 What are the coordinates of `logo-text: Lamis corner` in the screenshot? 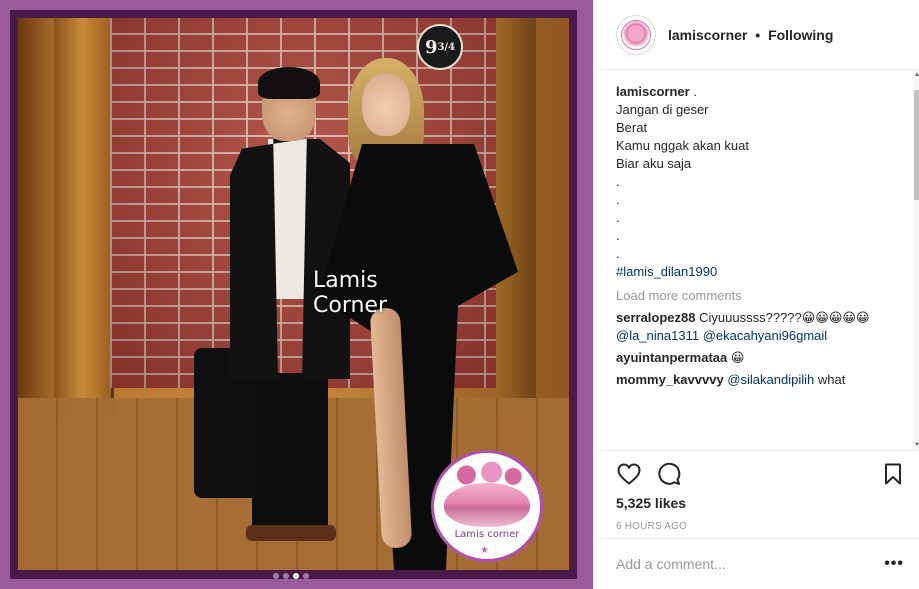 It's located at (487, 534).